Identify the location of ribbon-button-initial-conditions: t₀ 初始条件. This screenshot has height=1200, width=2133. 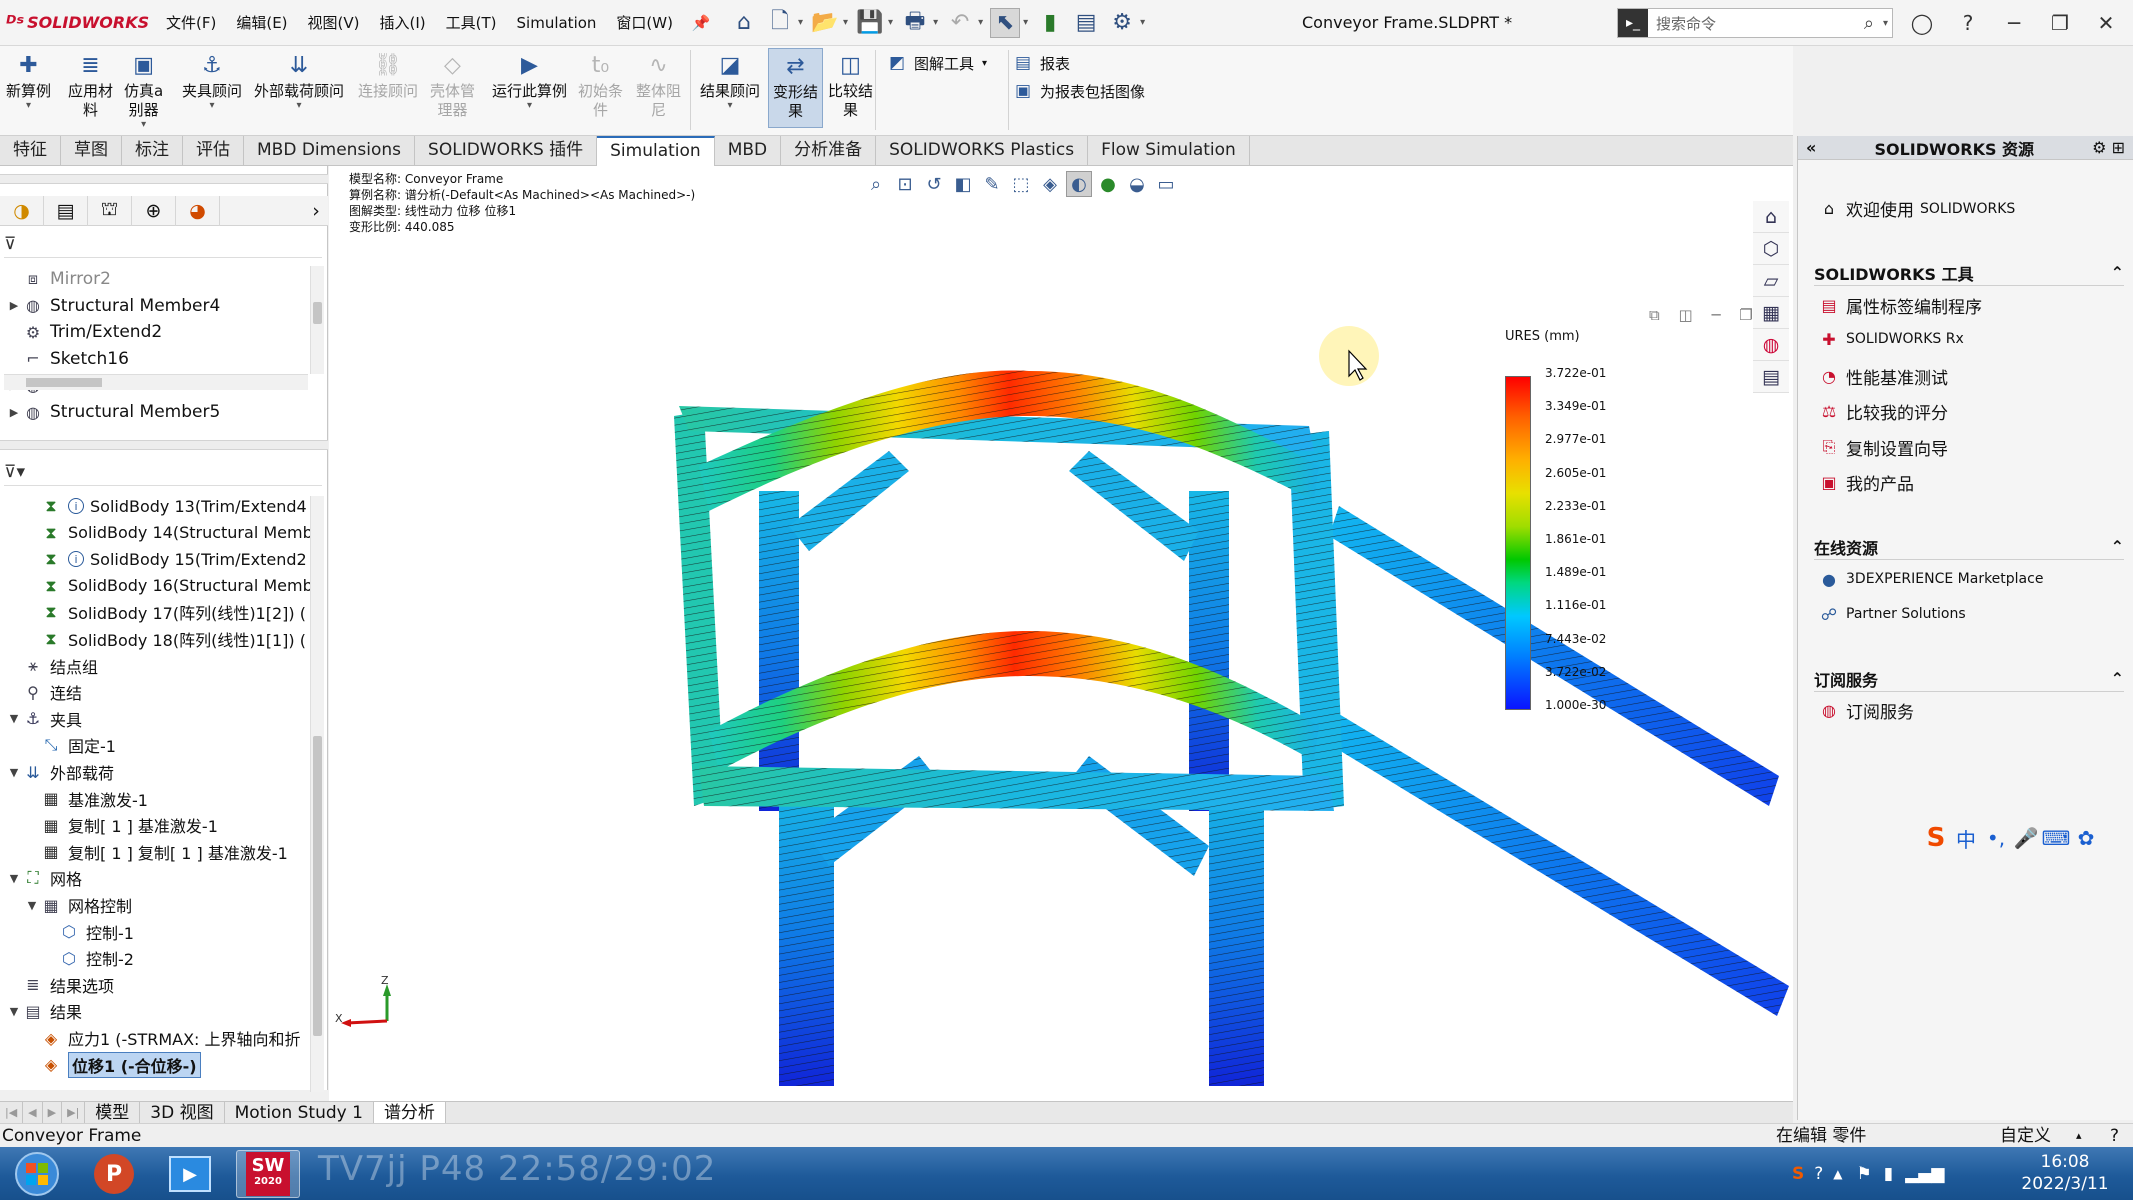
(600, 85).